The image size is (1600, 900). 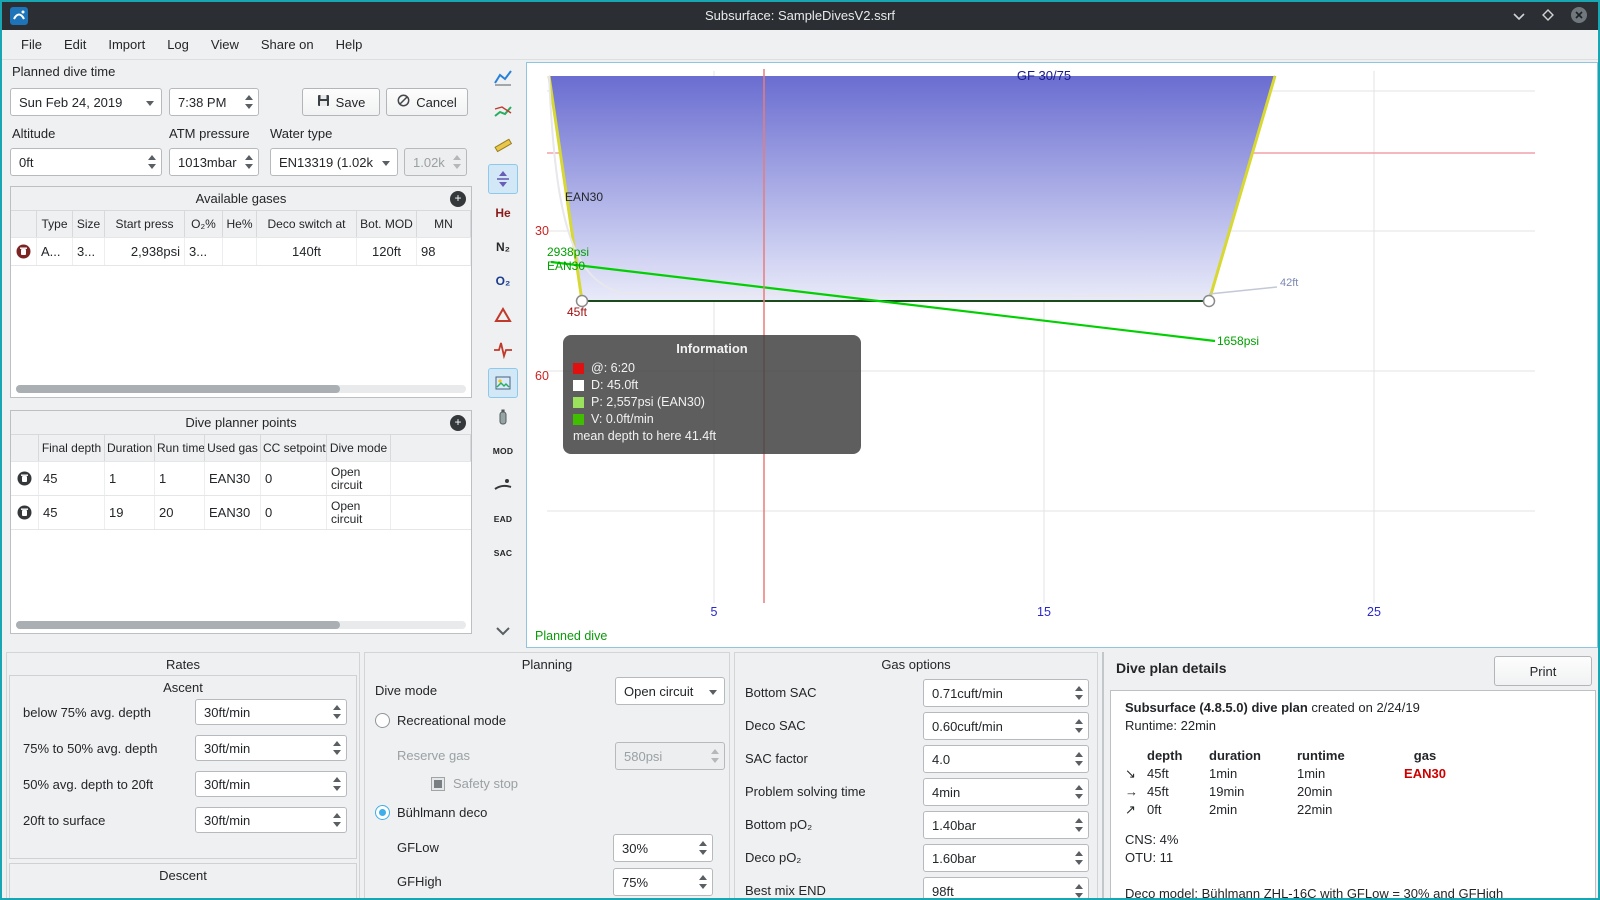 I want to click on cancel-icon, so click(x=403, y=102).